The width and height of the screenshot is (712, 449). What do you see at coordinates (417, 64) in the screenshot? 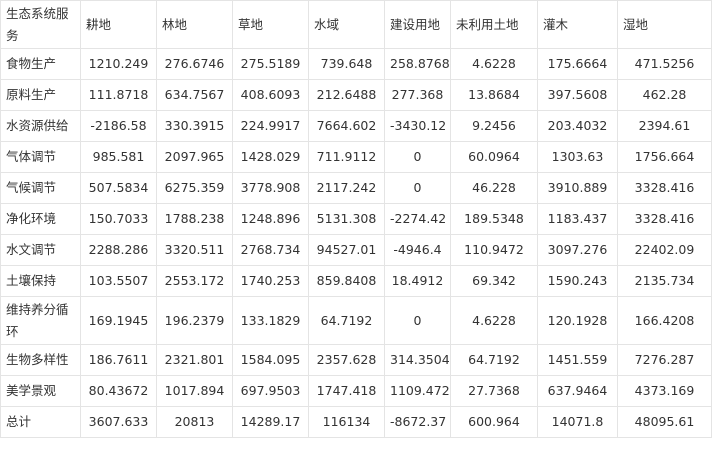
I see `table-cell: 258.8768` at bounding box center [417, 64].